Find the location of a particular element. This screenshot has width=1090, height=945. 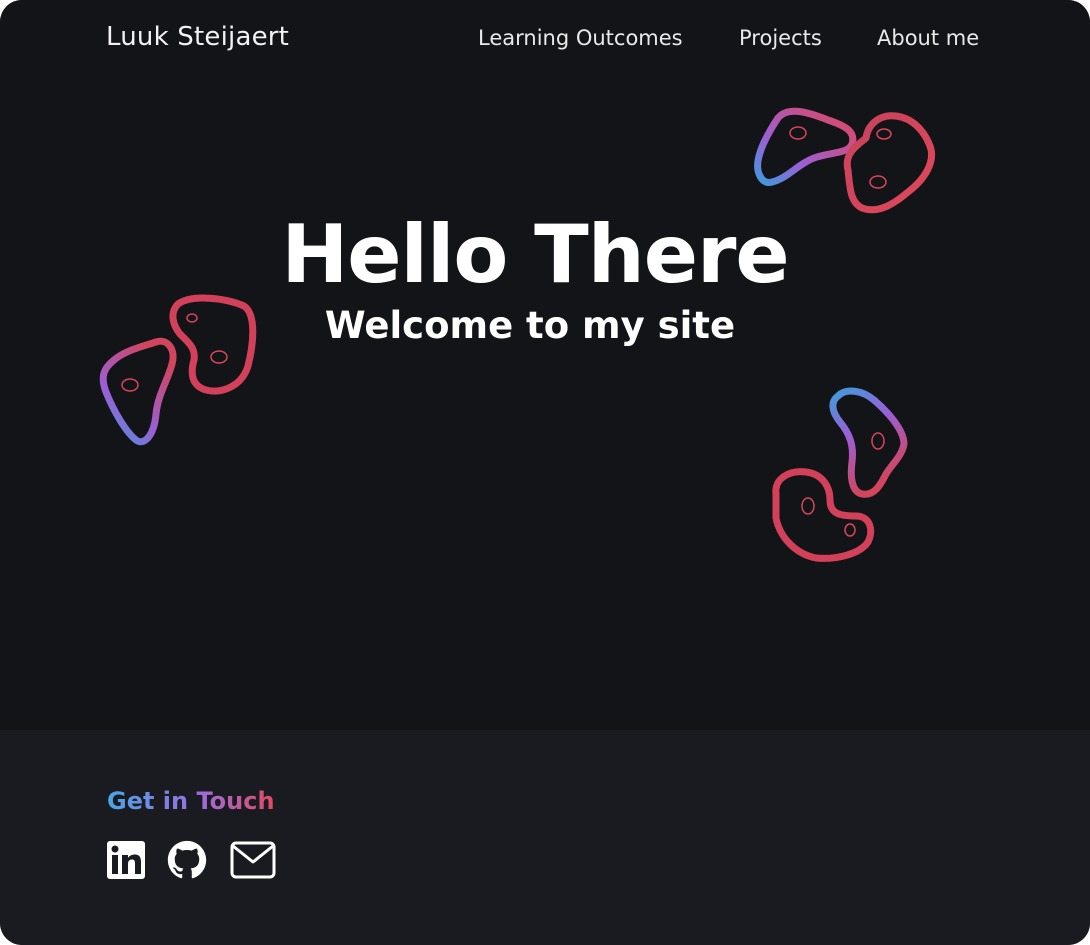

linkedin-icon is located at coordinates (126, 860).